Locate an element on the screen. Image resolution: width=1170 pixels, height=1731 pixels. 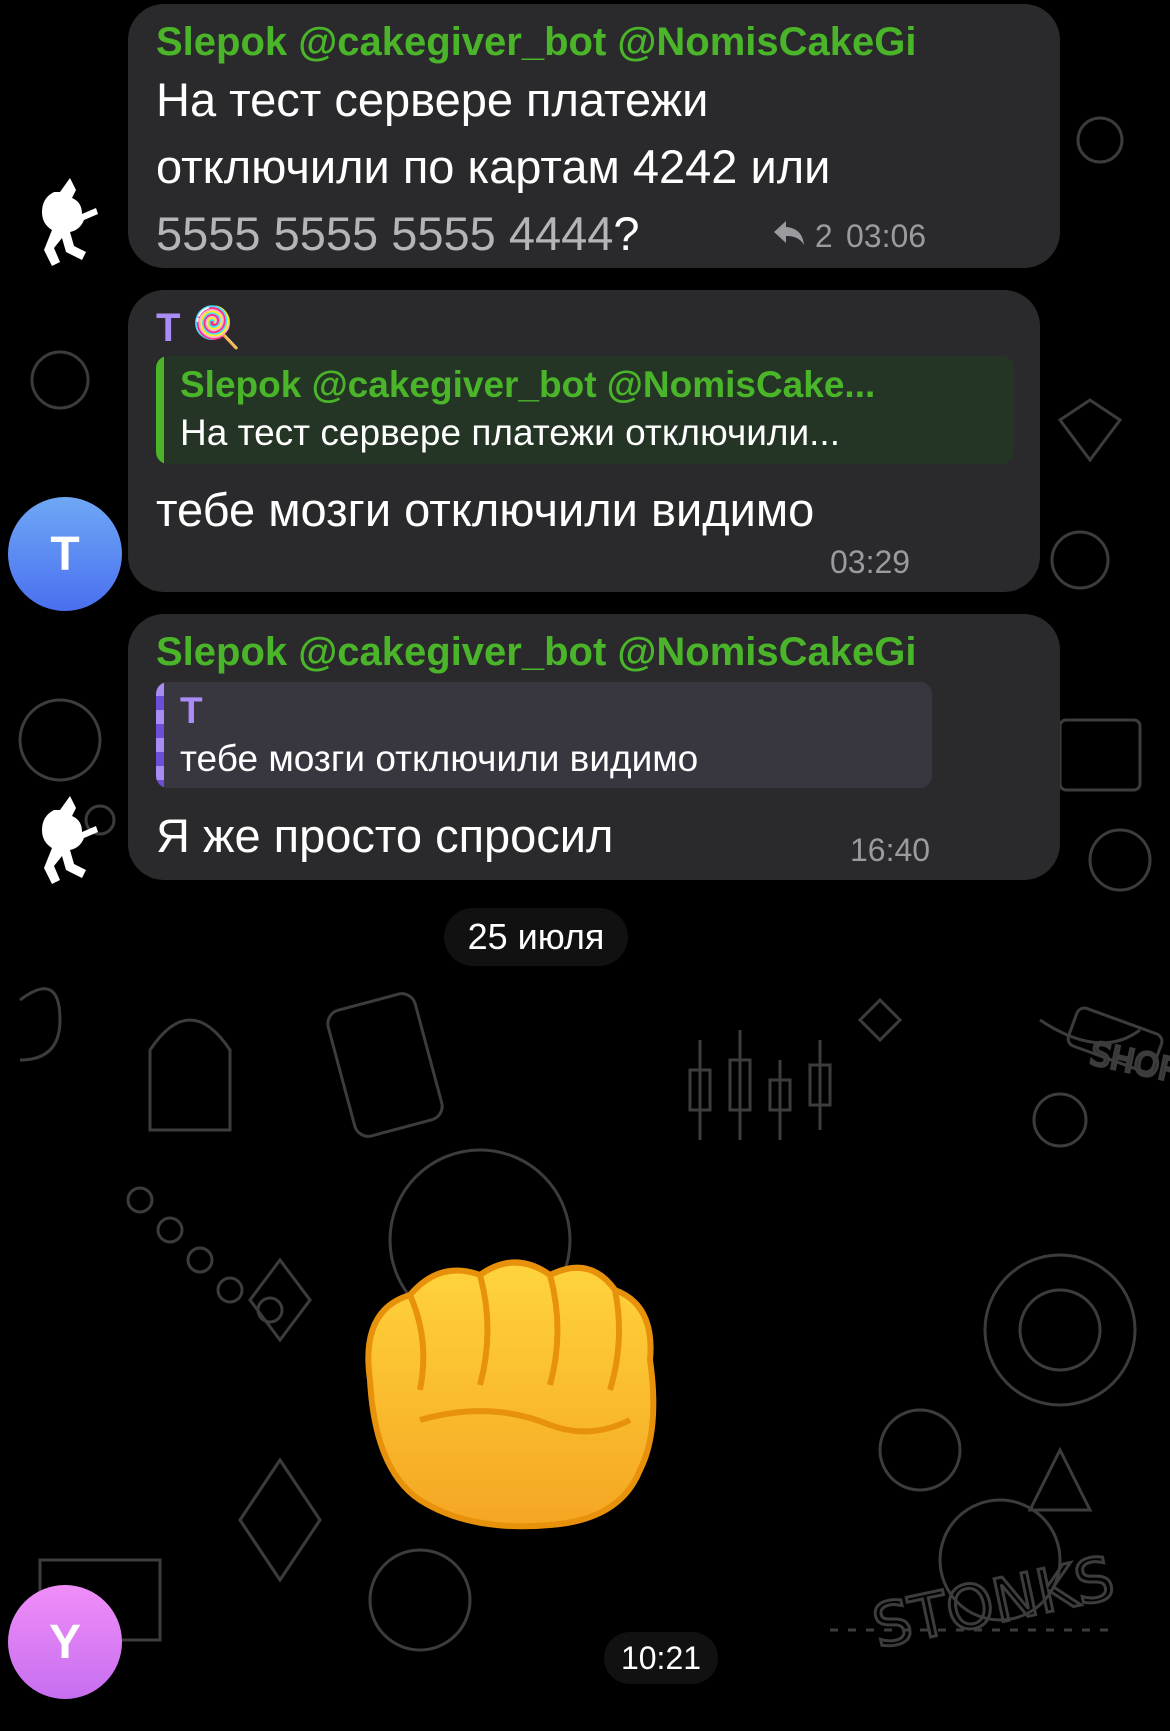
lollipop-emoji: 🍭 is located at coordinates (216, 328).